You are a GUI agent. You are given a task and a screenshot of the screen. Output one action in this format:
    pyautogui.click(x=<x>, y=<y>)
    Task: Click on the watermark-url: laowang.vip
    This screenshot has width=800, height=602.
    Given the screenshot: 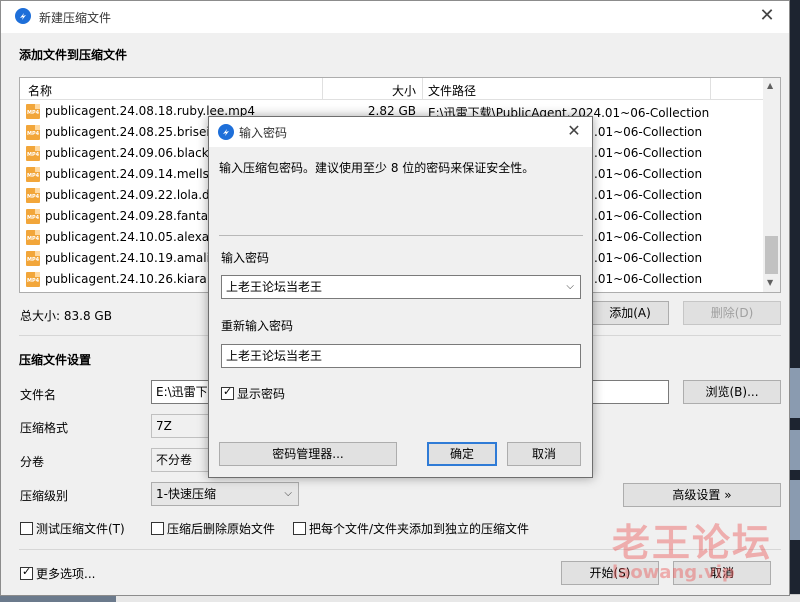 What is the action you would take?
    pyautogui.click(x=673, y=572)
    